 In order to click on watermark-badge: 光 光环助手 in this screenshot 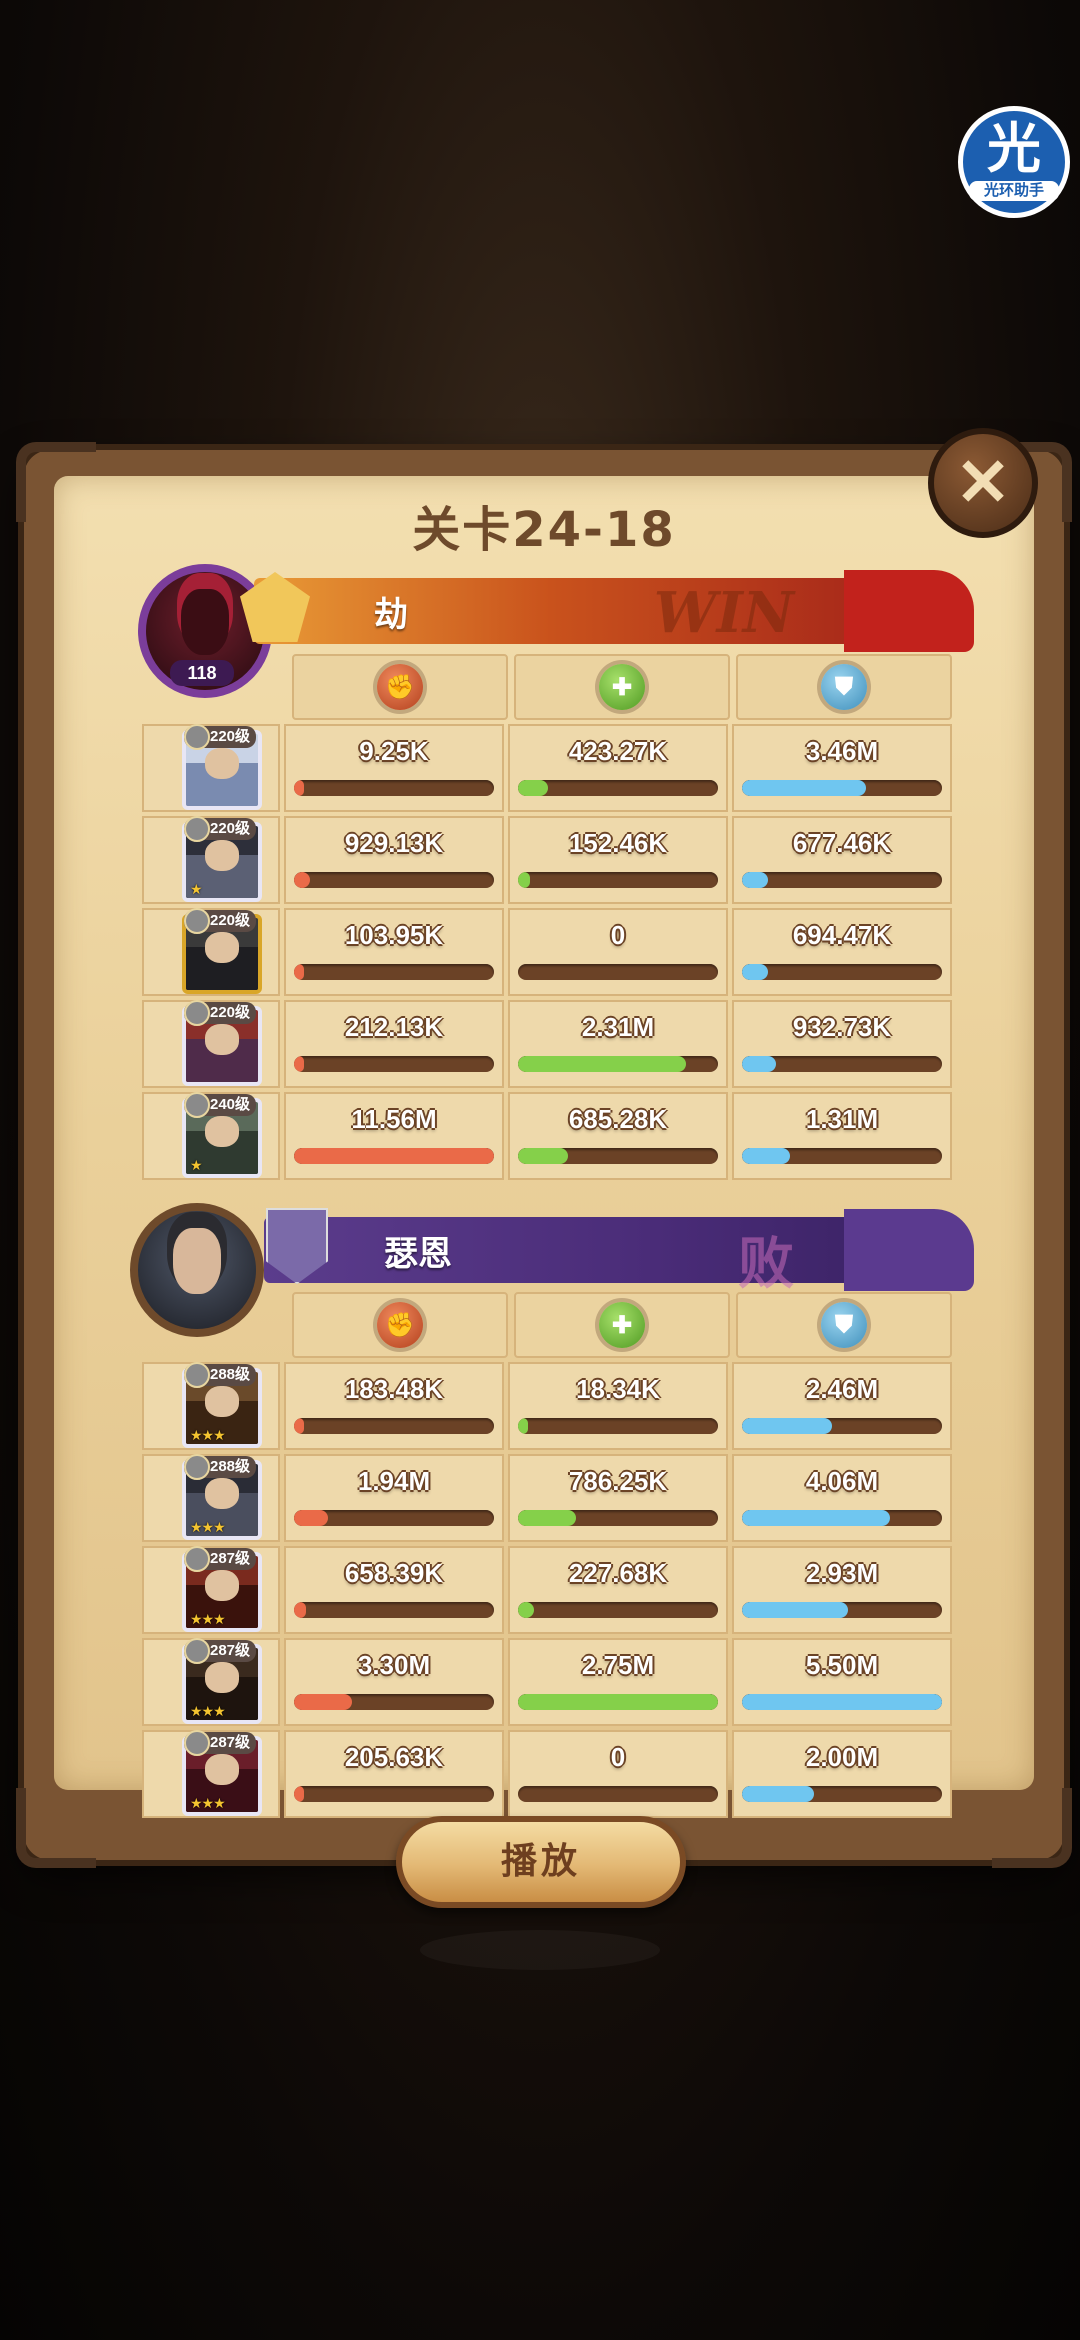, I will do `click(1014, 162)`.